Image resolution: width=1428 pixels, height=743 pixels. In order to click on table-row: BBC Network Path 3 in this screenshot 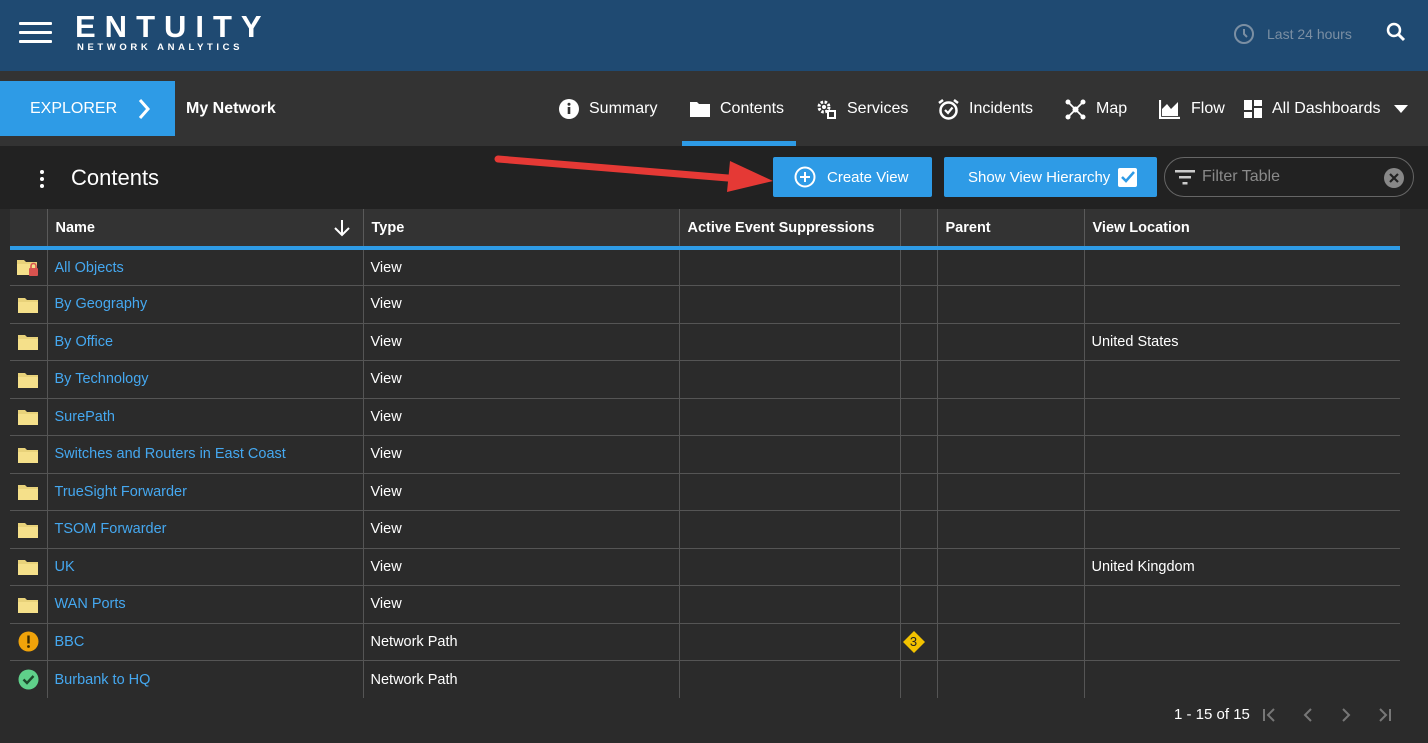, I will do `click(705, 642)`.